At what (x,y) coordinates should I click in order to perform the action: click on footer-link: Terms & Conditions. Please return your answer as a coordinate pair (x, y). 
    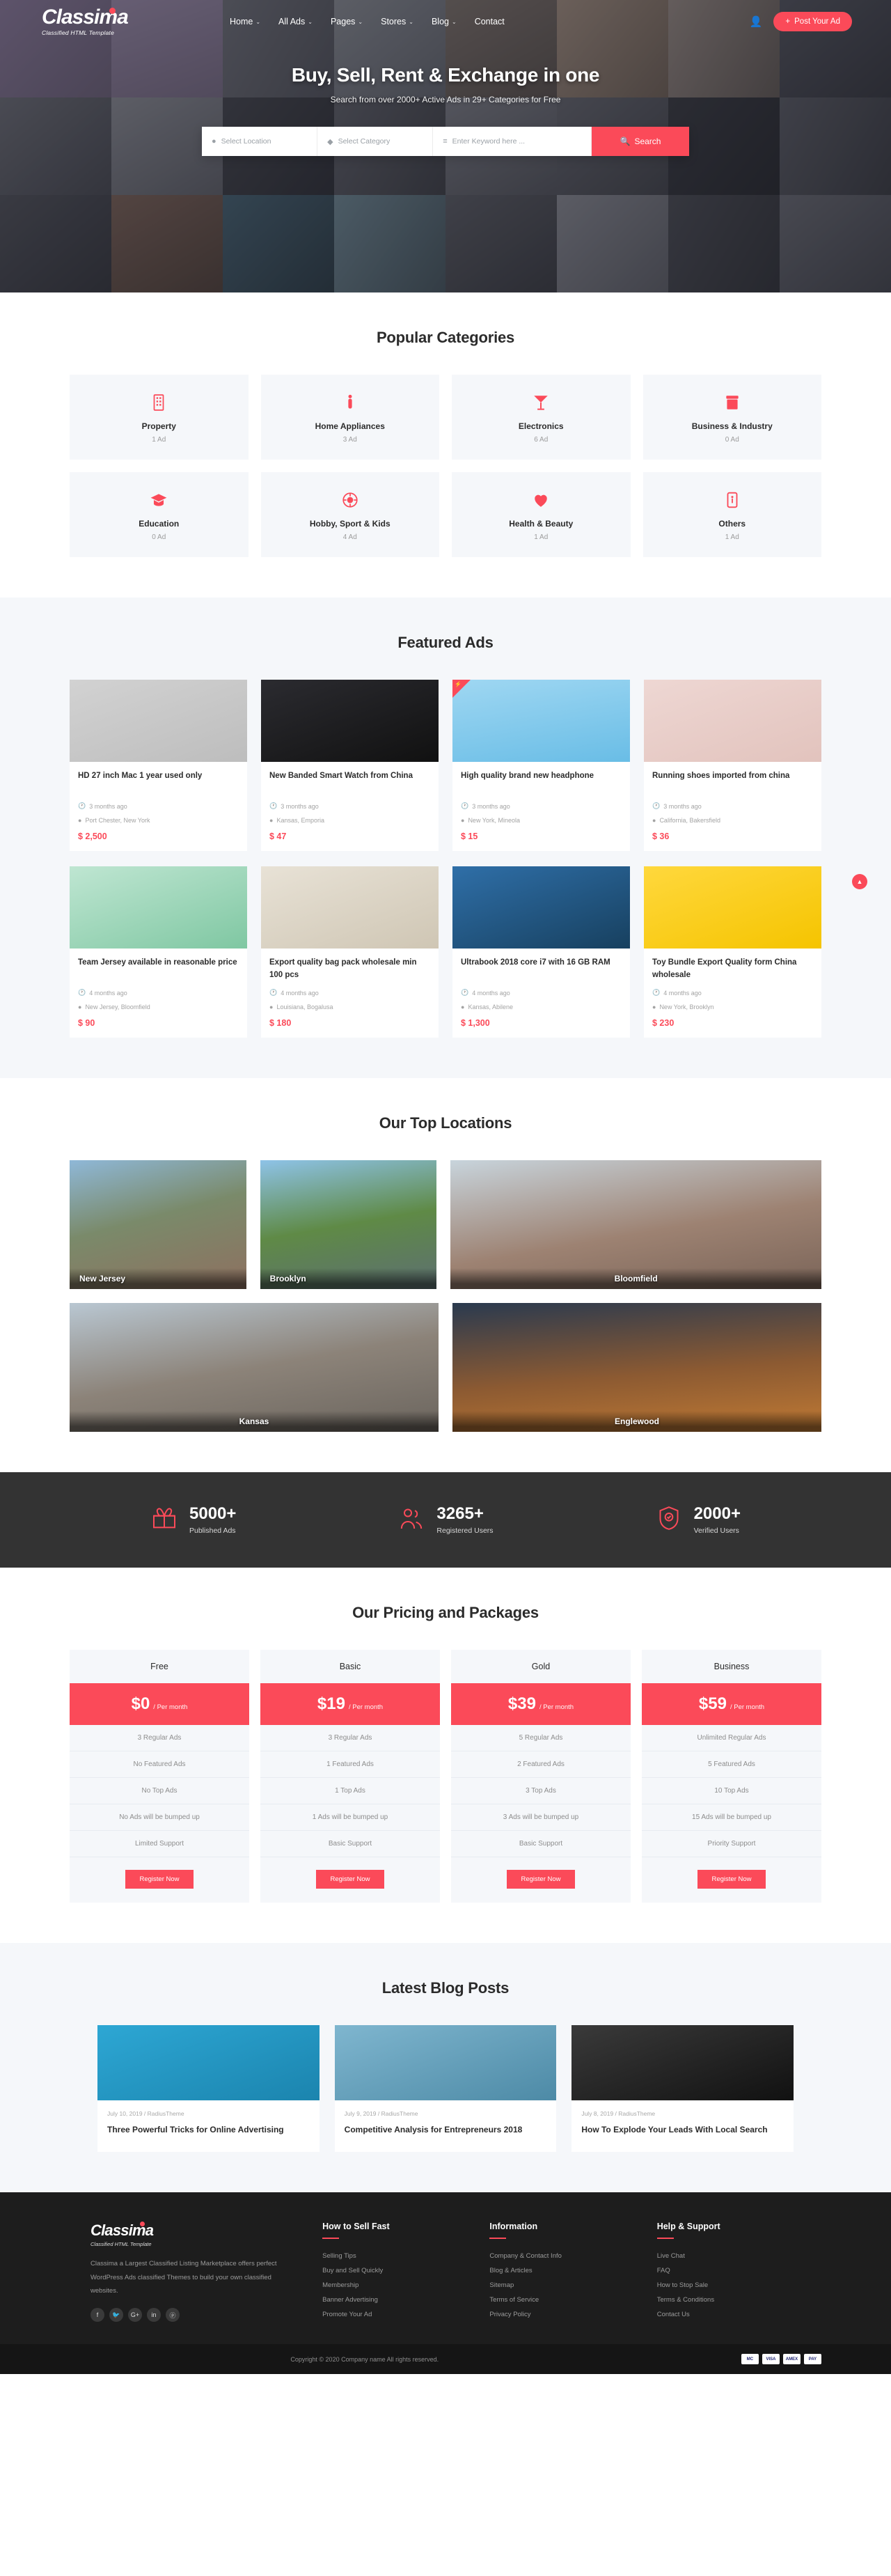
    Looking at the image, I should click on (729, 2300).